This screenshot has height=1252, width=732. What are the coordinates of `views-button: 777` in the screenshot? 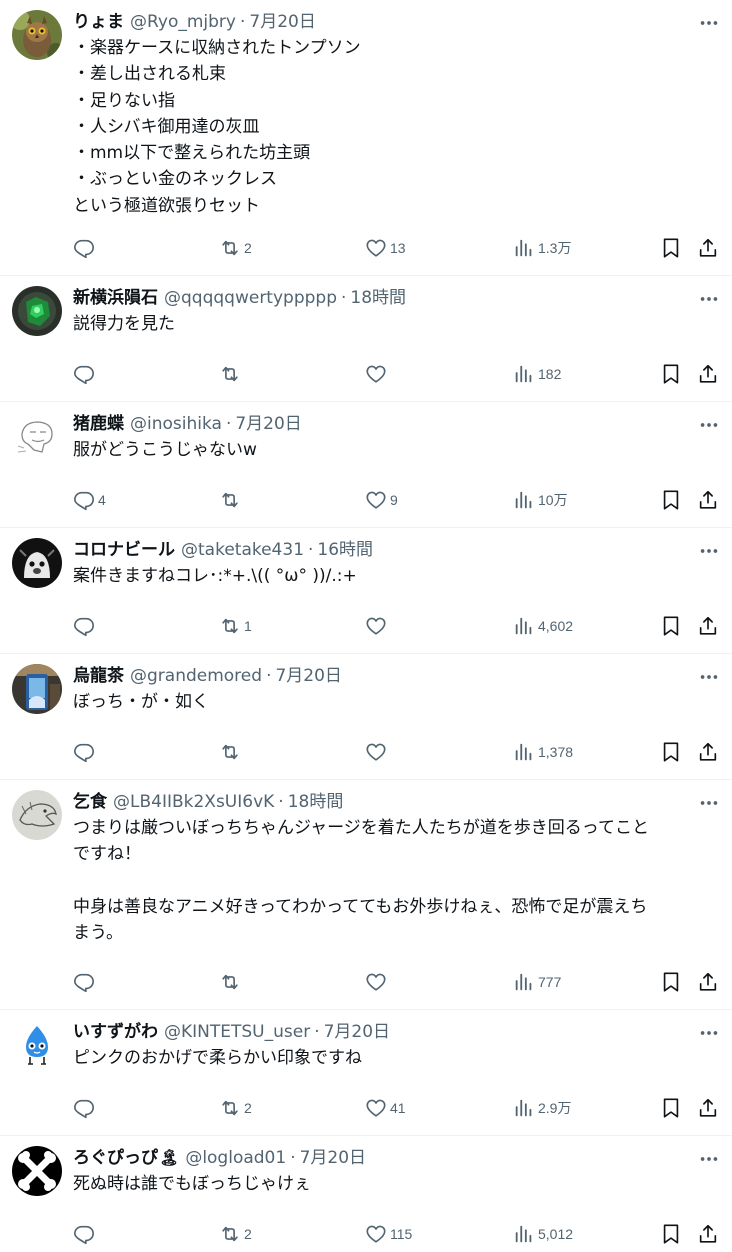 It's located at (537, 982).